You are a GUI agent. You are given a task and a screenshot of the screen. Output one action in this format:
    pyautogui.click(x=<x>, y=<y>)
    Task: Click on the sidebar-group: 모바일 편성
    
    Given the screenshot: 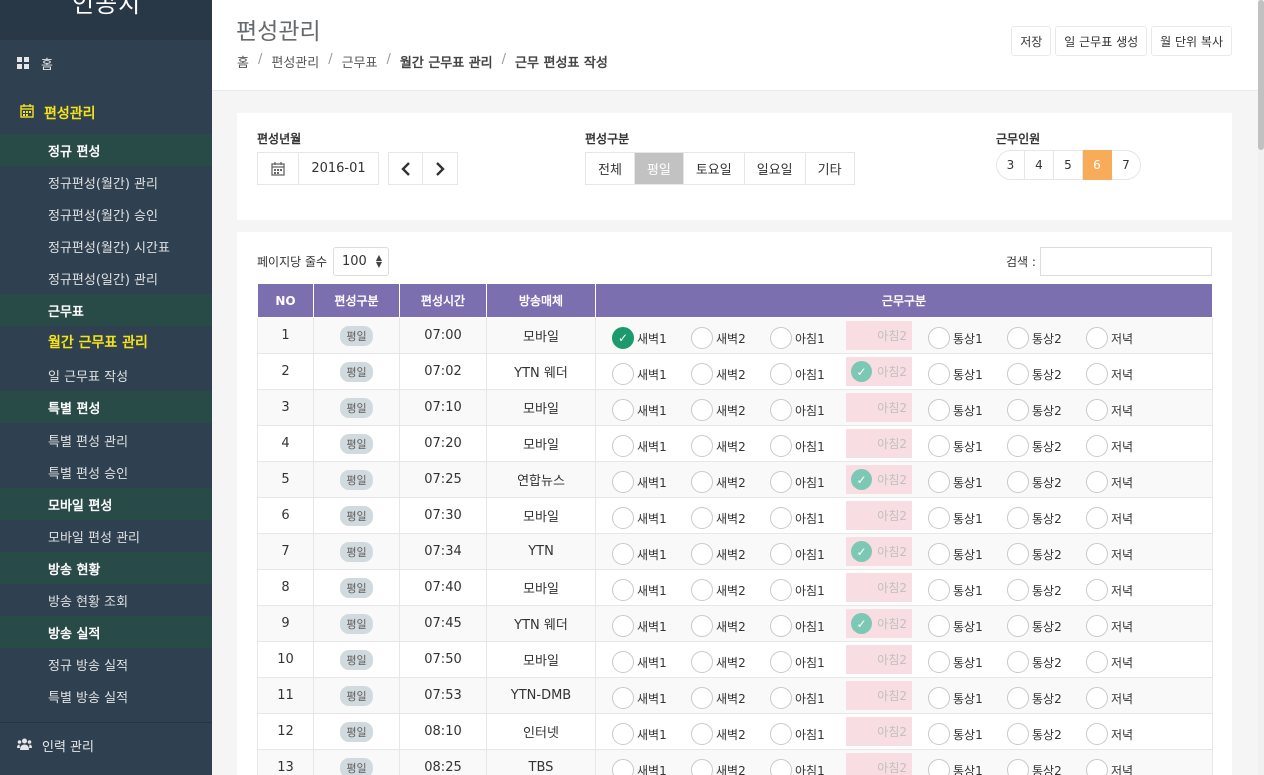 What is the action you would take?
    pyautogui.click(x=106, y=504)
    